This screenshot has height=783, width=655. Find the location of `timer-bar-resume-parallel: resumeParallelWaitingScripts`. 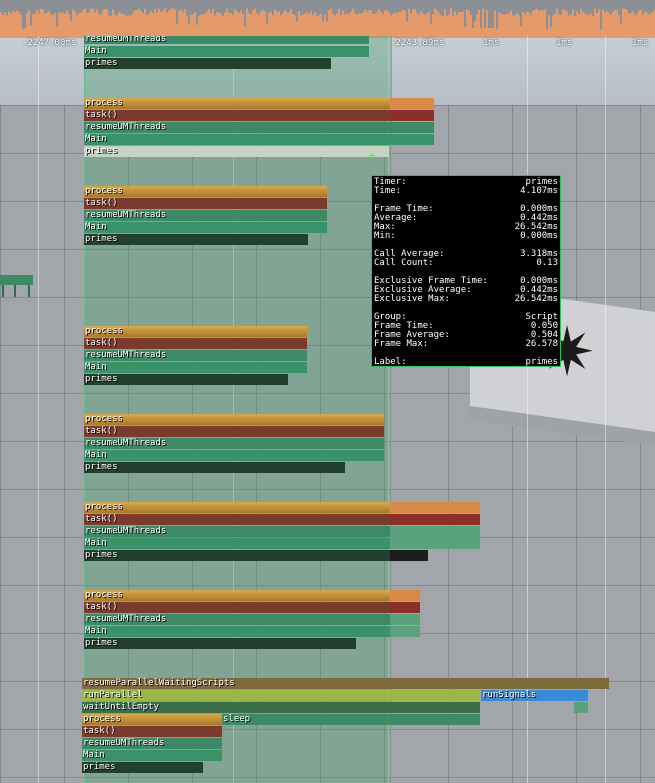

timer-bar-resume-parallel: resumeParallelWaitingScripts is located at coordinates (345, 683).